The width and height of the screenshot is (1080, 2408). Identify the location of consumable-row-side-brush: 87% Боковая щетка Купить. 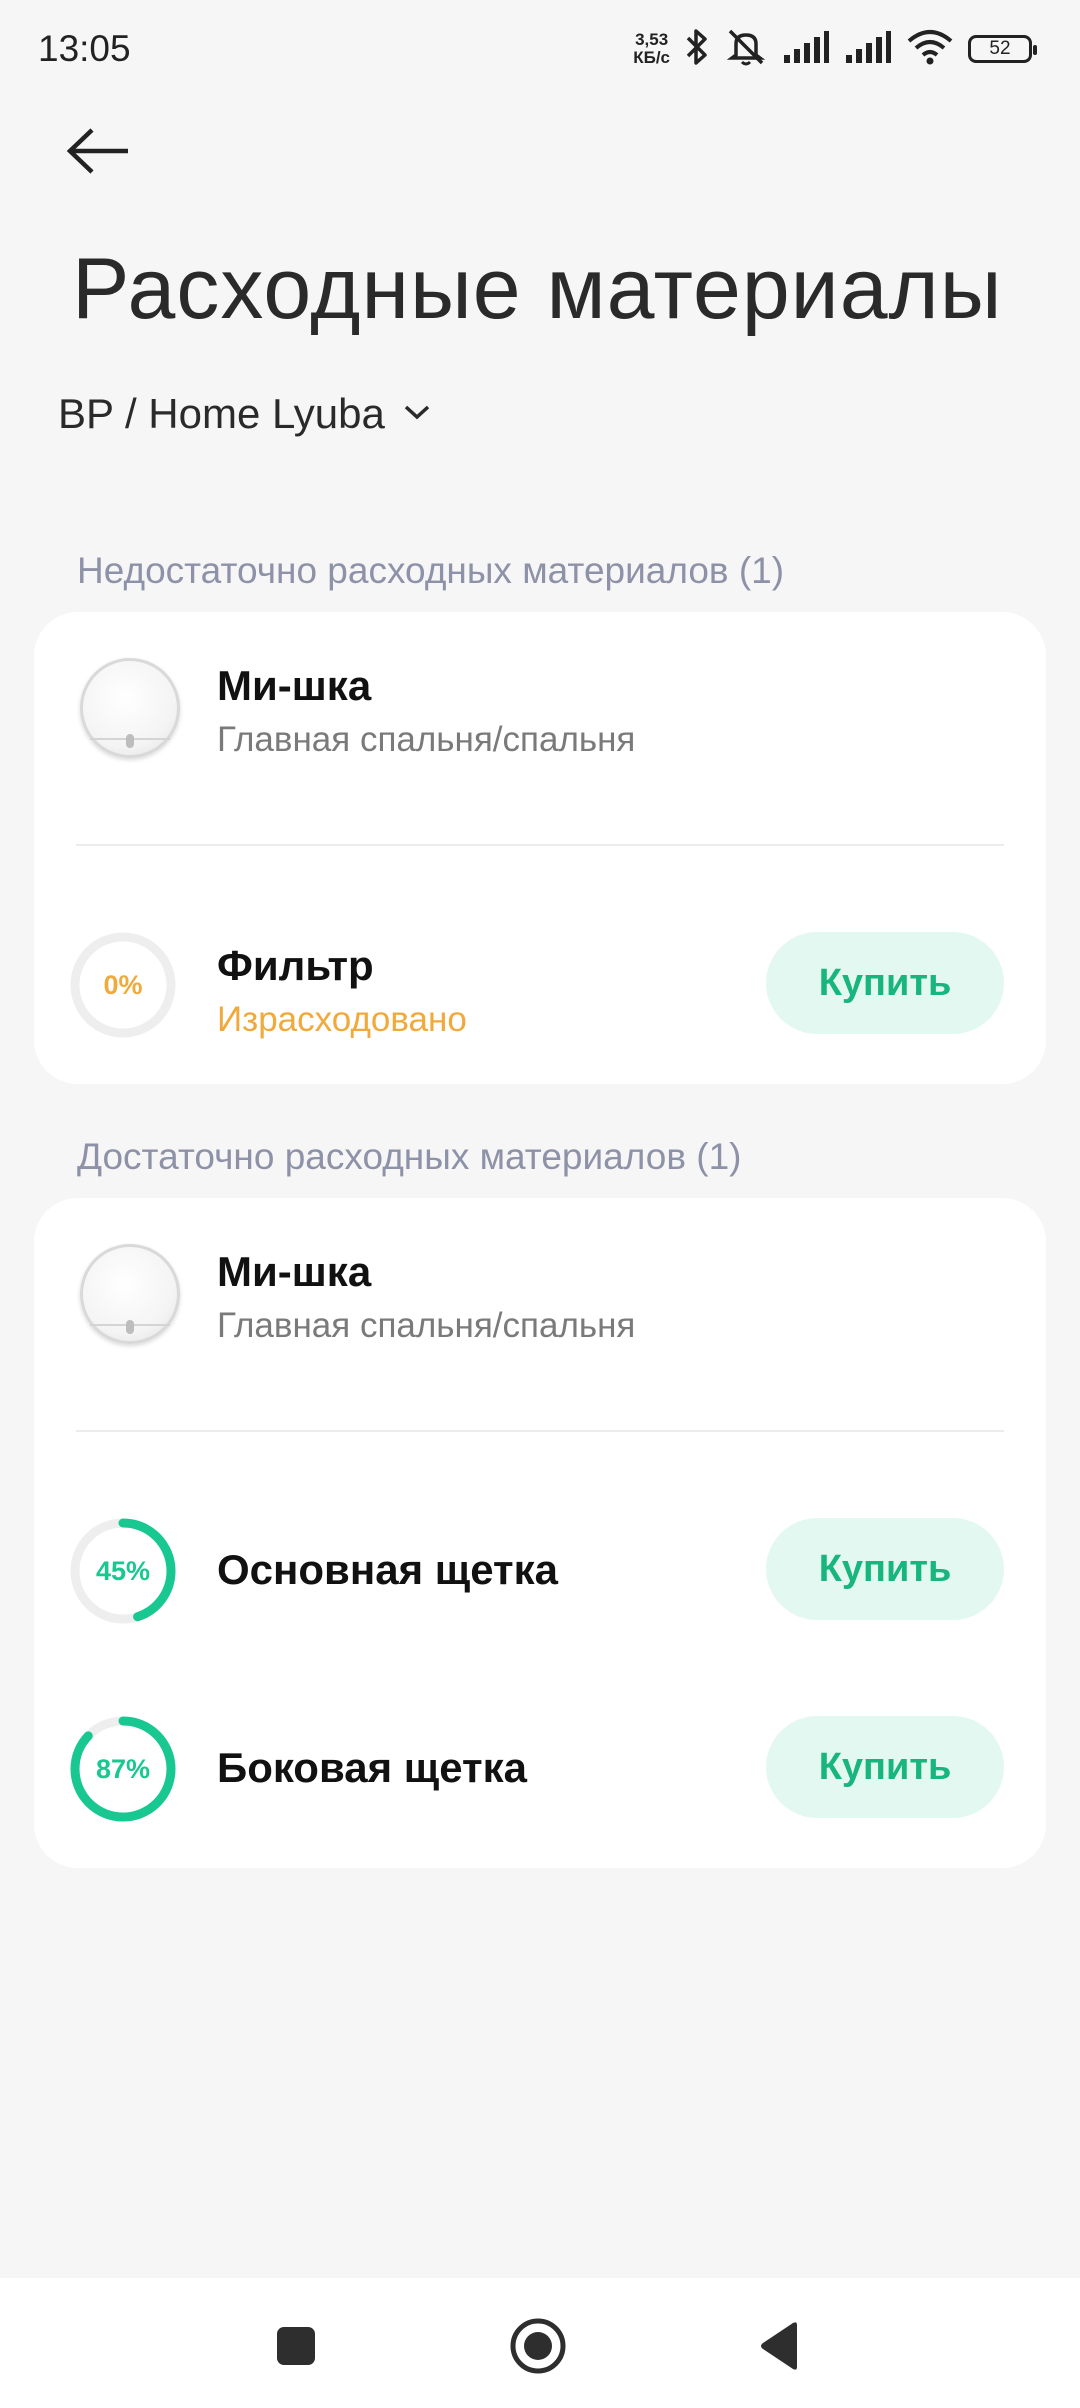
(540, 1769).